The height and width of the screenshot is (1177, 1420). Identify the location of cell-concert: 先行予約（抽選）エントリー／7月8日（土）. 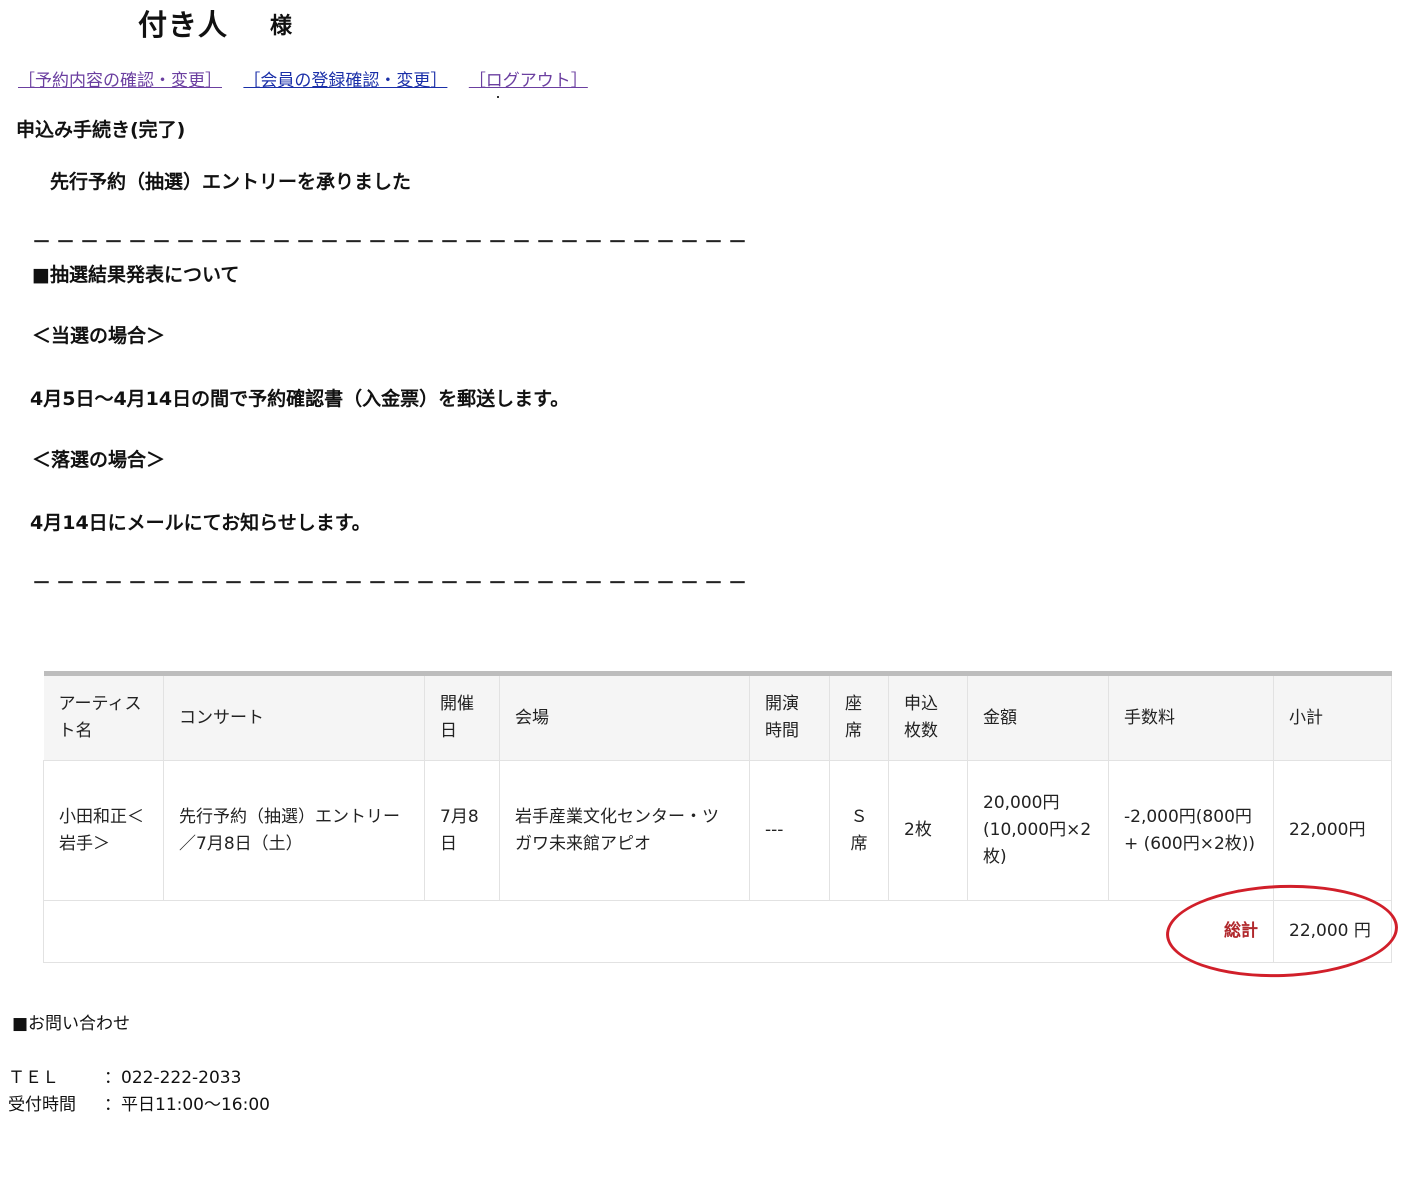
(294, 830).